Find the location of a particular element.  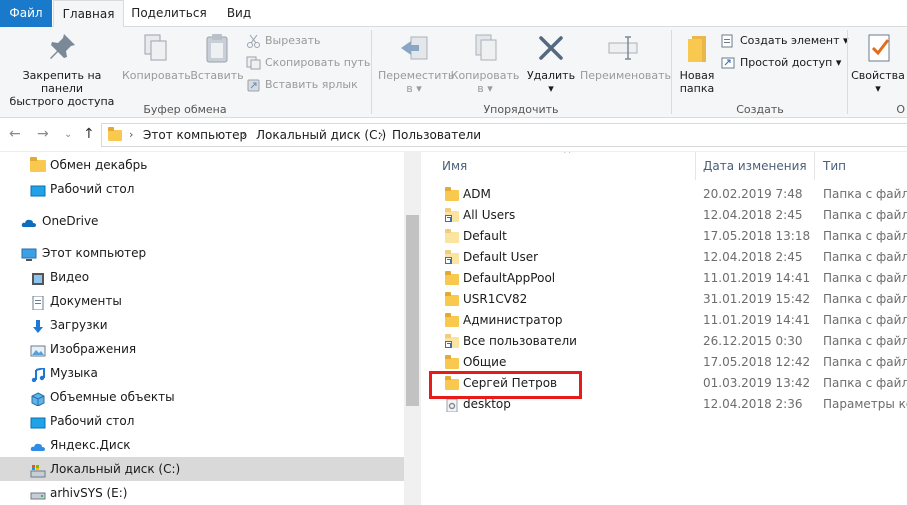

paste-shortcut-label: Вставить ярлык is located at coordinates (311, 84).